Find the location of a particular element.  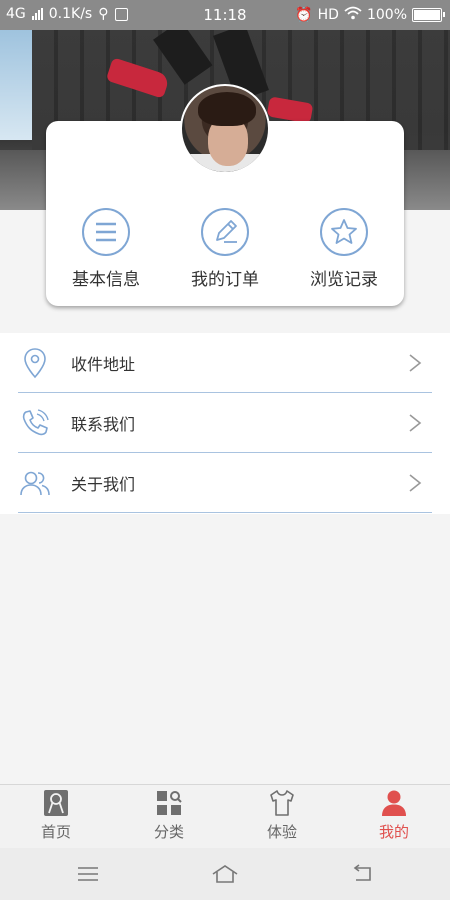

wifi-icon is located at coordinates (353, 15).